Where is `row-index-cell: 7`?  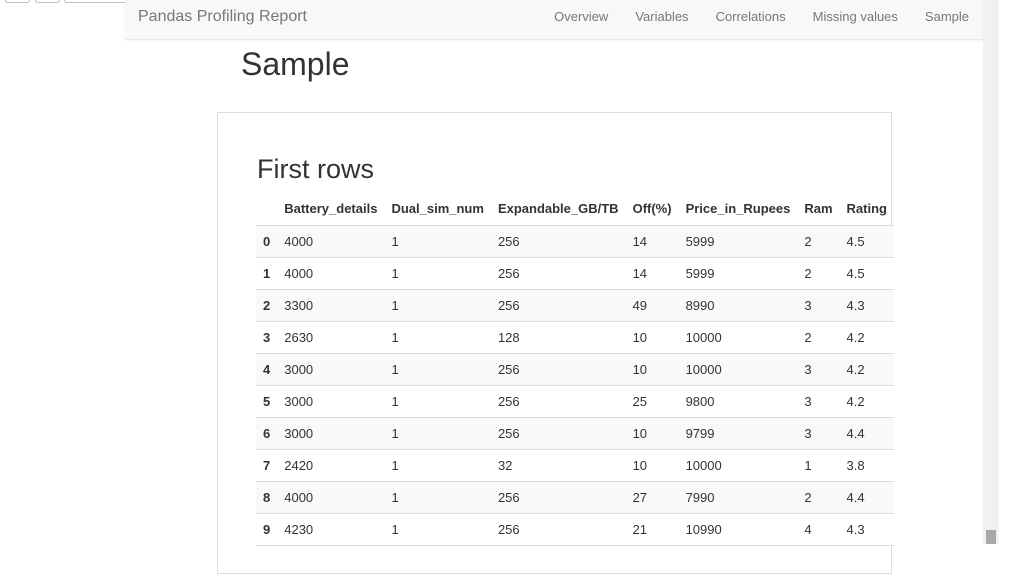
row-index-cell: 7 is located at coordinates (267, 465).